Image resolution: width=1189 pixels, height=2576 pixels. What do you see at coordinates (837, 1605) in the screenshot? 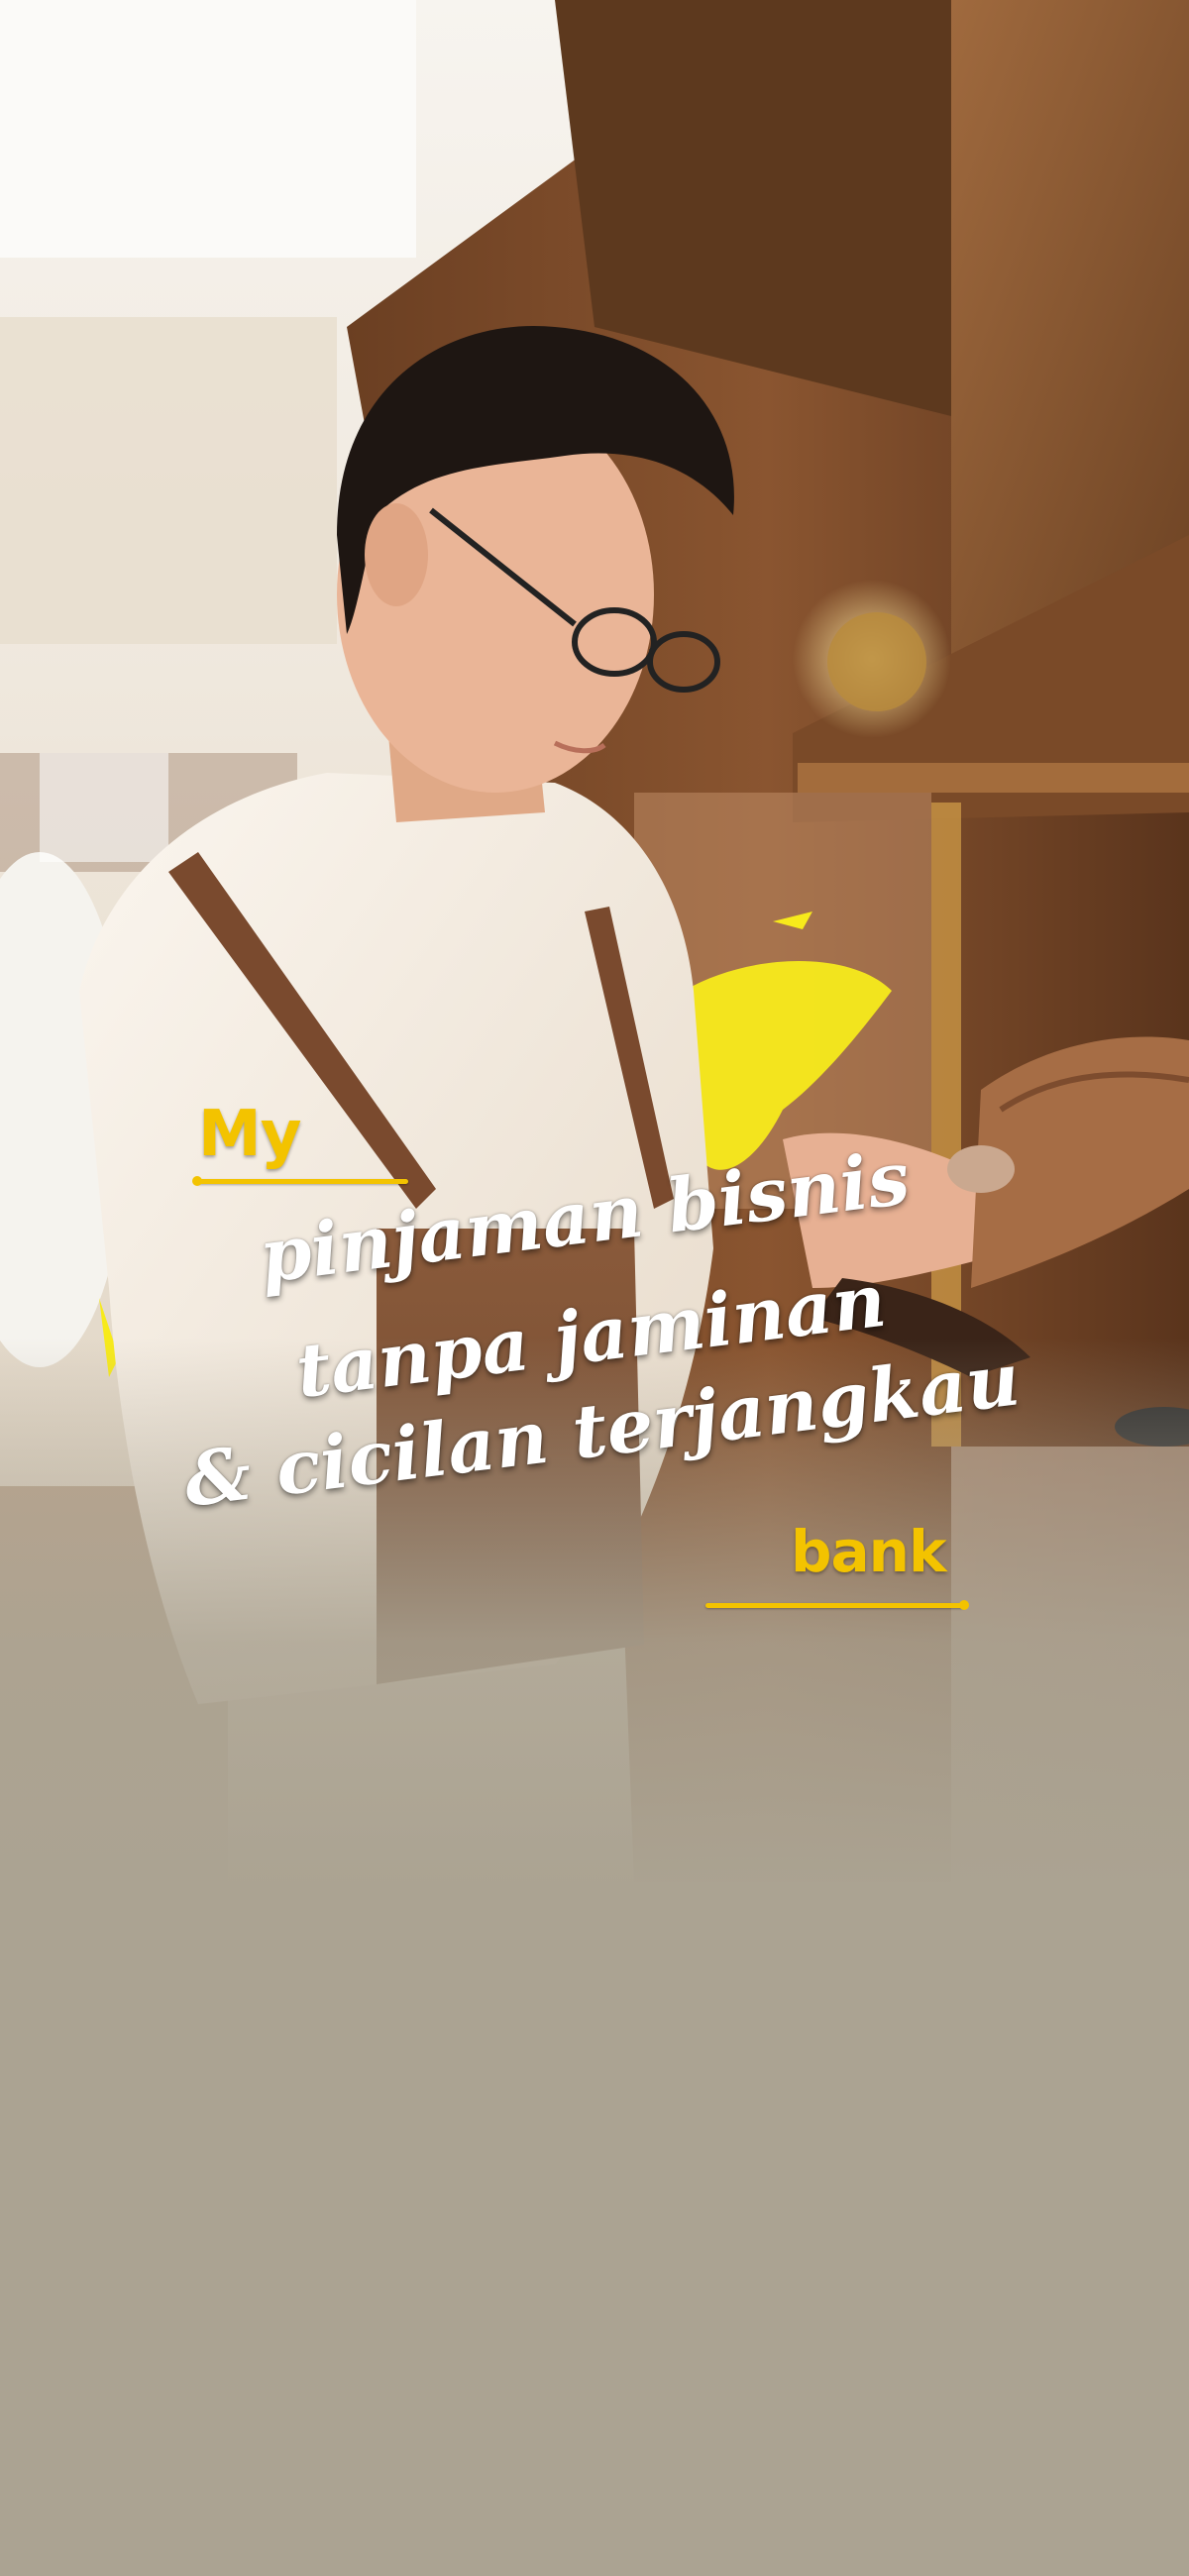
I see `brand-underline-bottom` at bounding box center [837, 1605].